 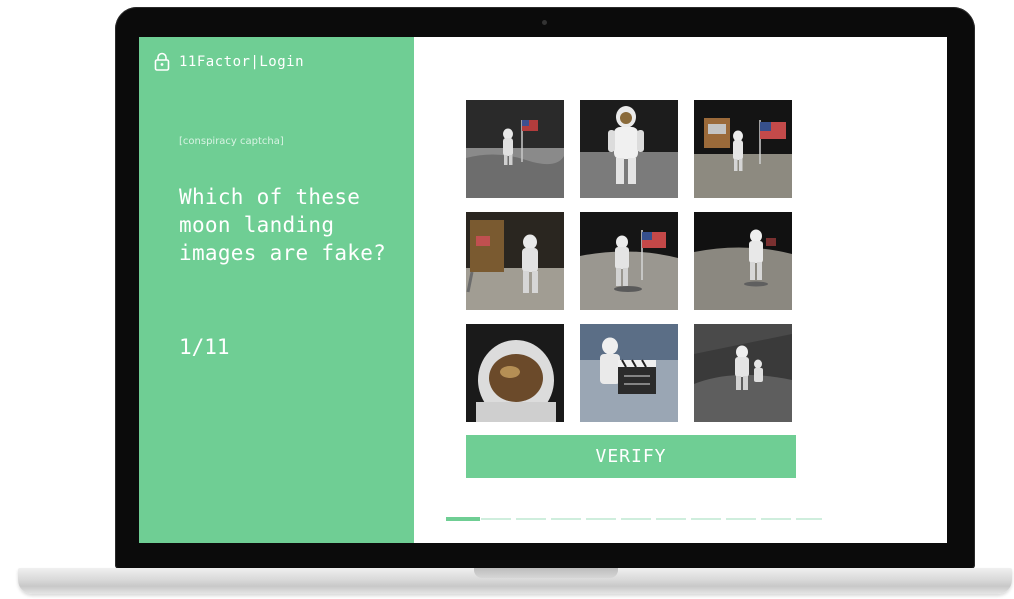 I want to click on astronaut-on-dark-surface-photo-icon, so click(x=743, y=373).